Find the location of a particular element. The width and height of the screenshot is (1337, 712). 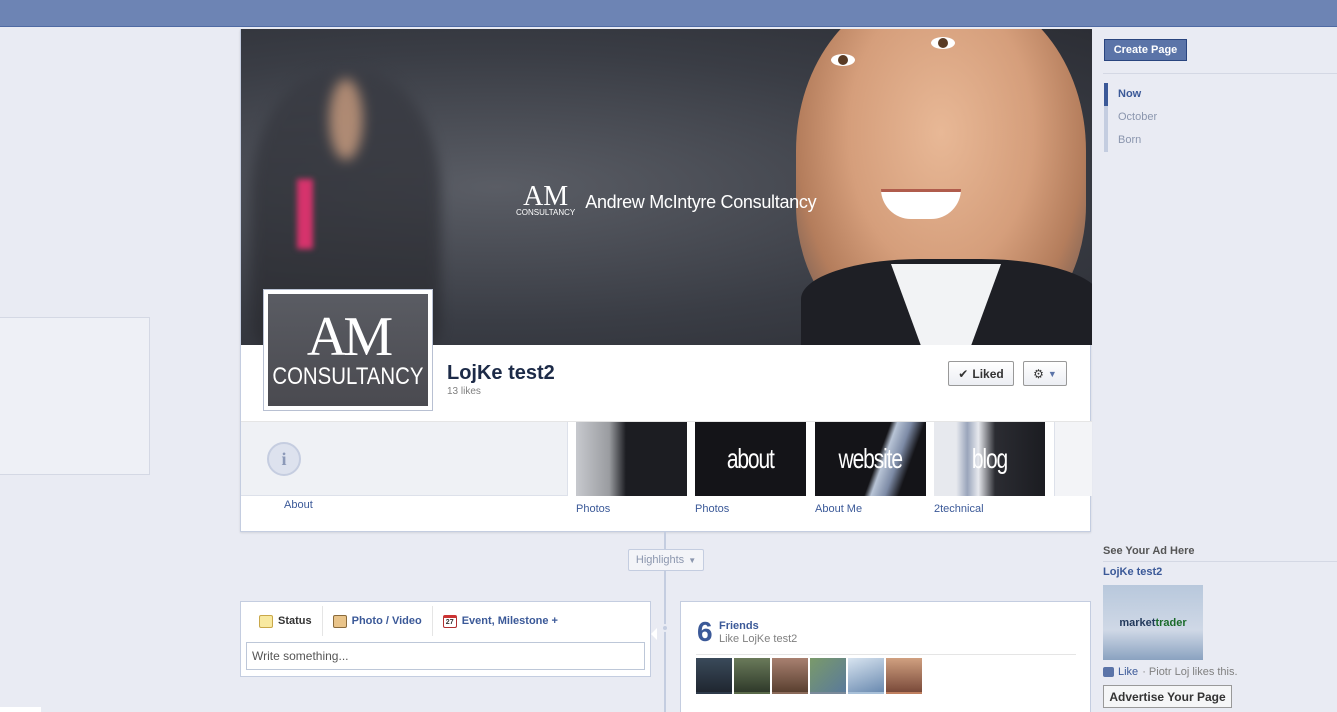

ad-title-link: LojKe test2 is located at coordinates (1132, 572).